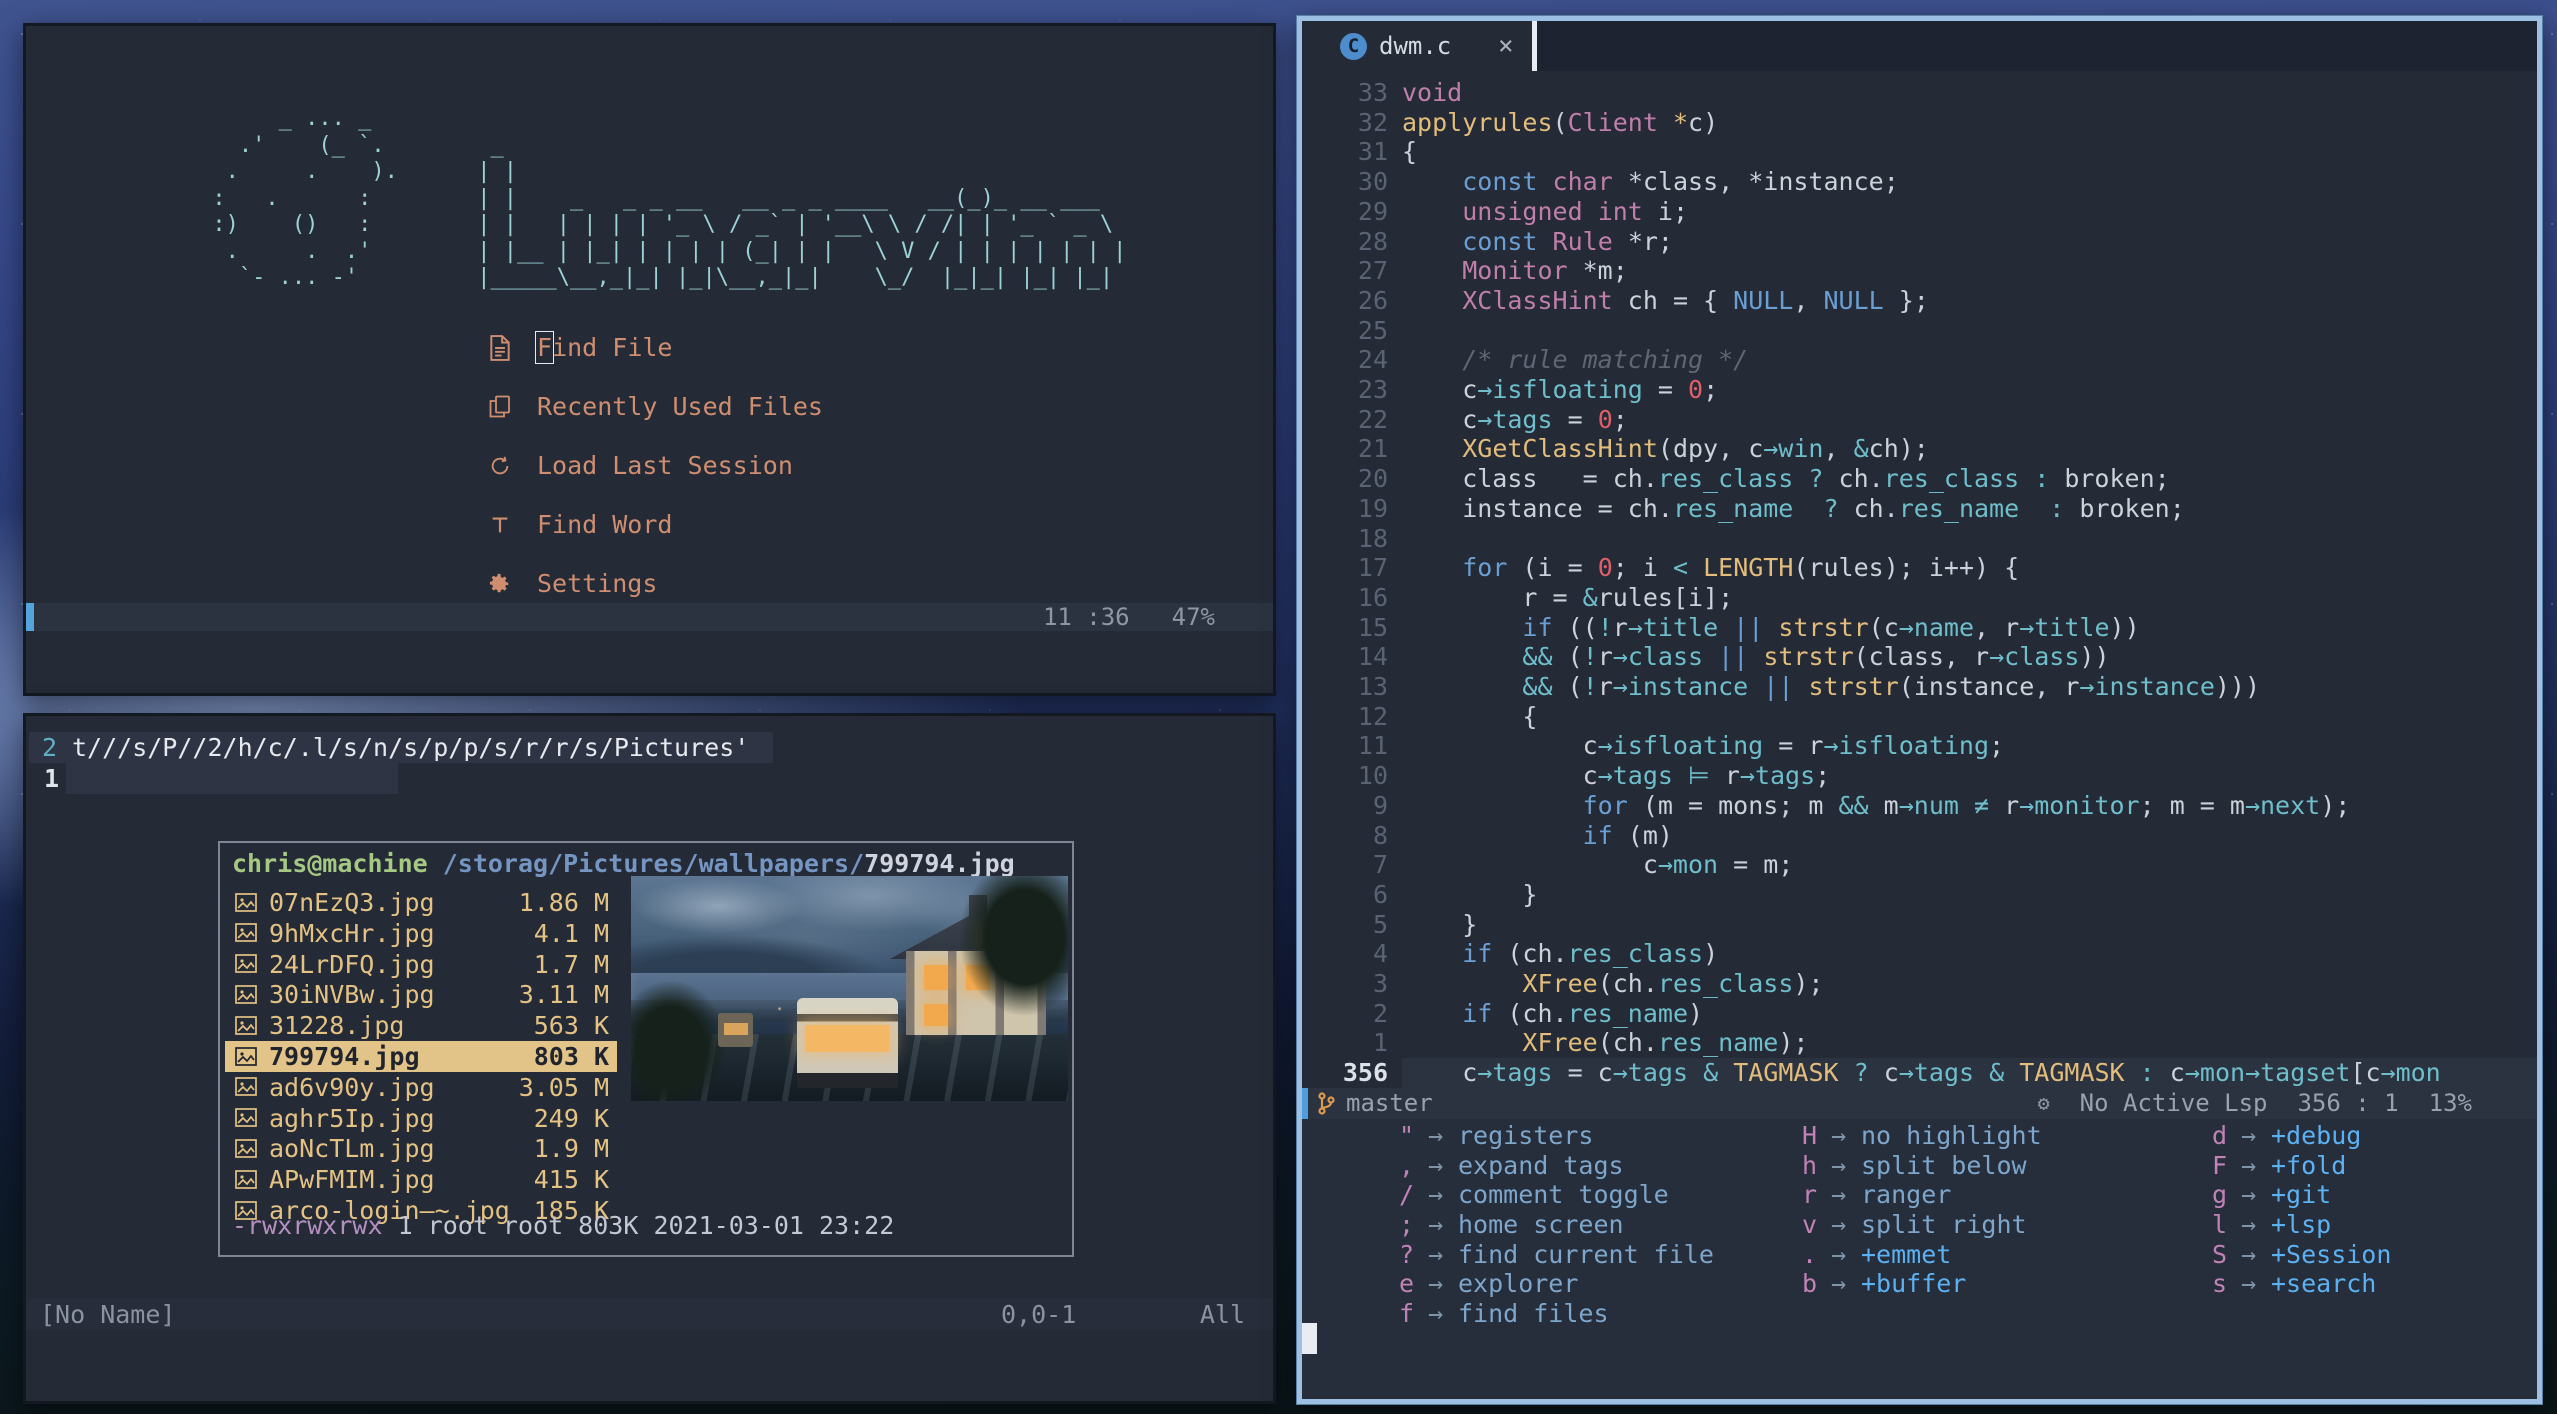 This screenshot has width=2557, height=1414. I want to click on scroll-indicator: All, so click(1222, 1314).